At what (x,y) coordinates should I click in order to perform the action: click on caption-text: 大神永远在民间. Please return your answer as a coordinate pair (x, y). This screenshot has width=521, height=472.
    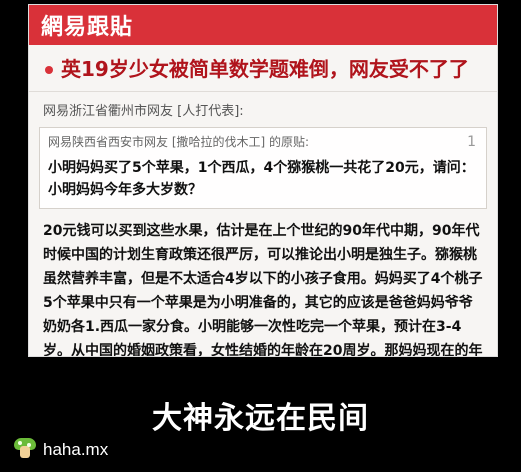
    Looking at the image, I should click on (260, 418).